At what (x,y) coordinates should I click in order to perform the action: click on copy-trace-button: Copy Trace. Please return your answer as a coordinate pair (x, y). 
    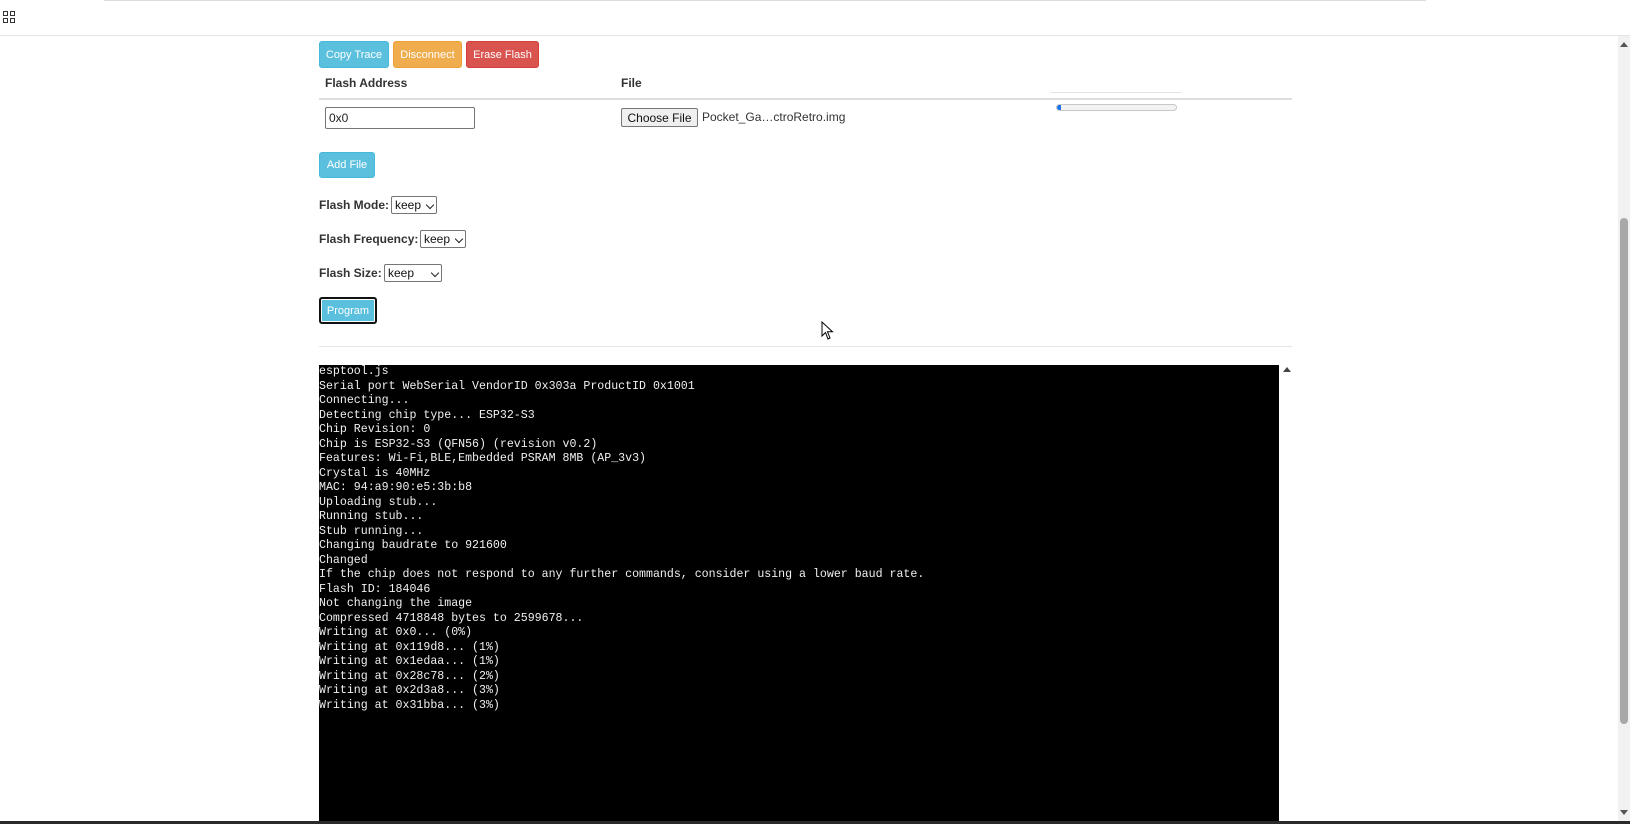
    Looking at the image, I should click on (354, 54).